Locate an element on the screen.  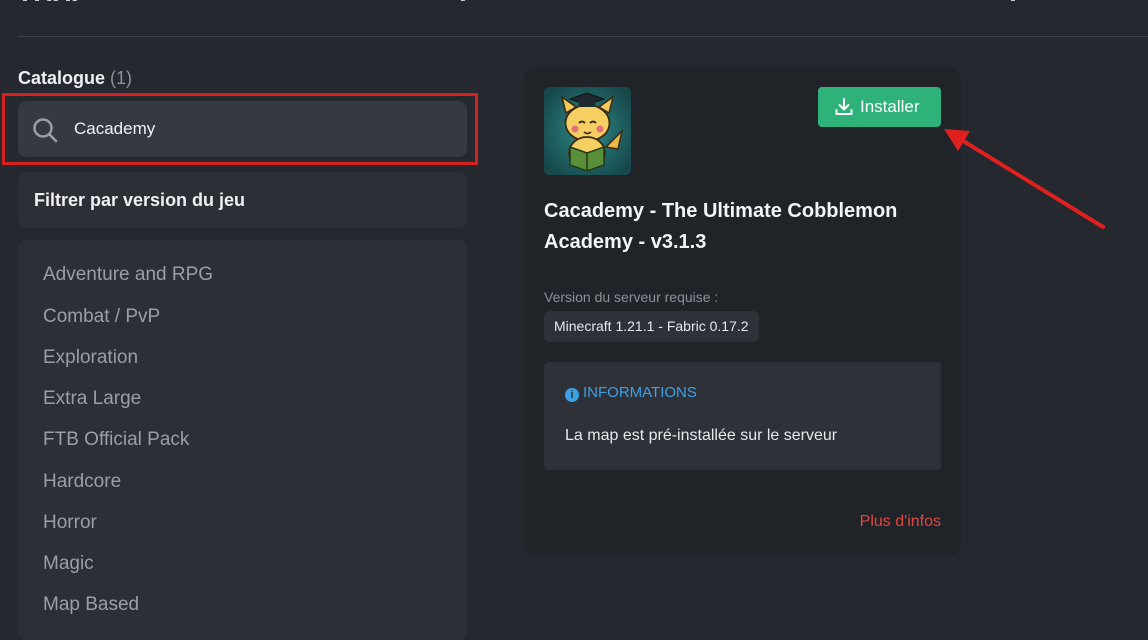
filter-game-version: Filtrer par version du jeu is located at coordinates (242, 200).